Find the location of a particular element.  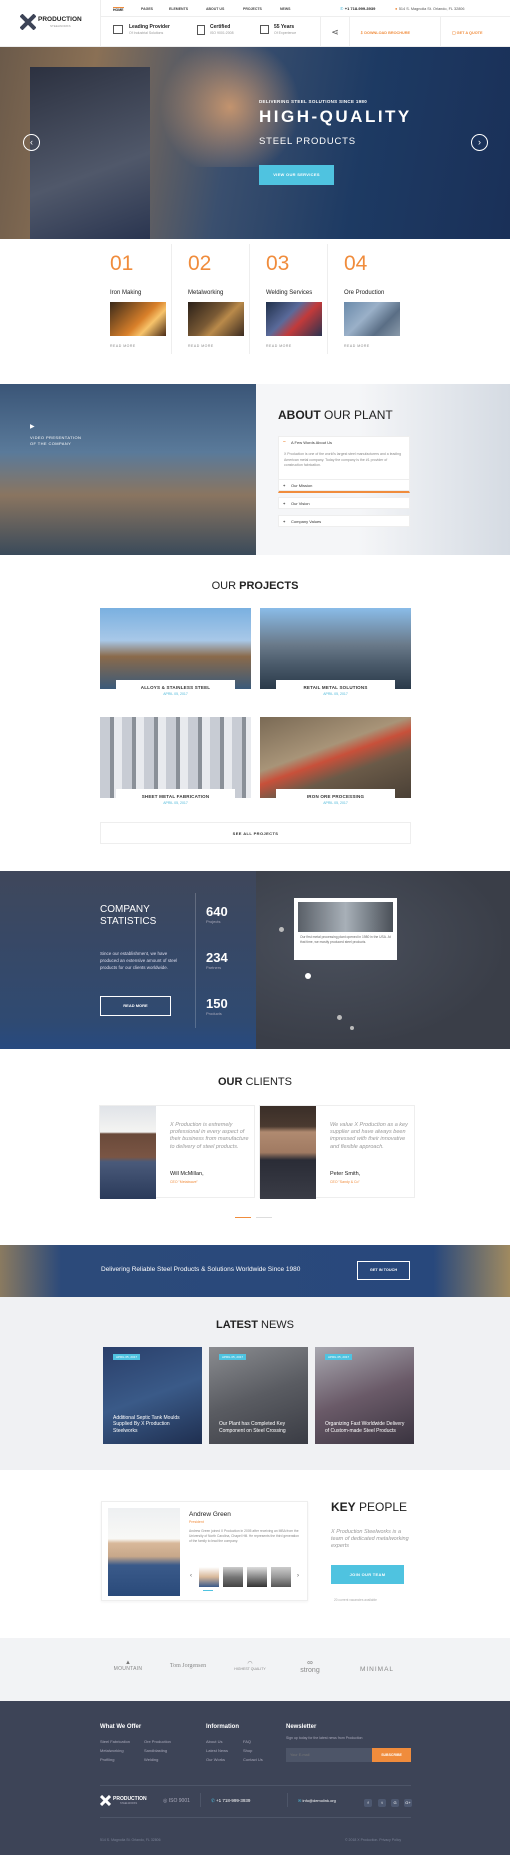

google-plus-icon: G+ is located at coordinates (408, 1803).